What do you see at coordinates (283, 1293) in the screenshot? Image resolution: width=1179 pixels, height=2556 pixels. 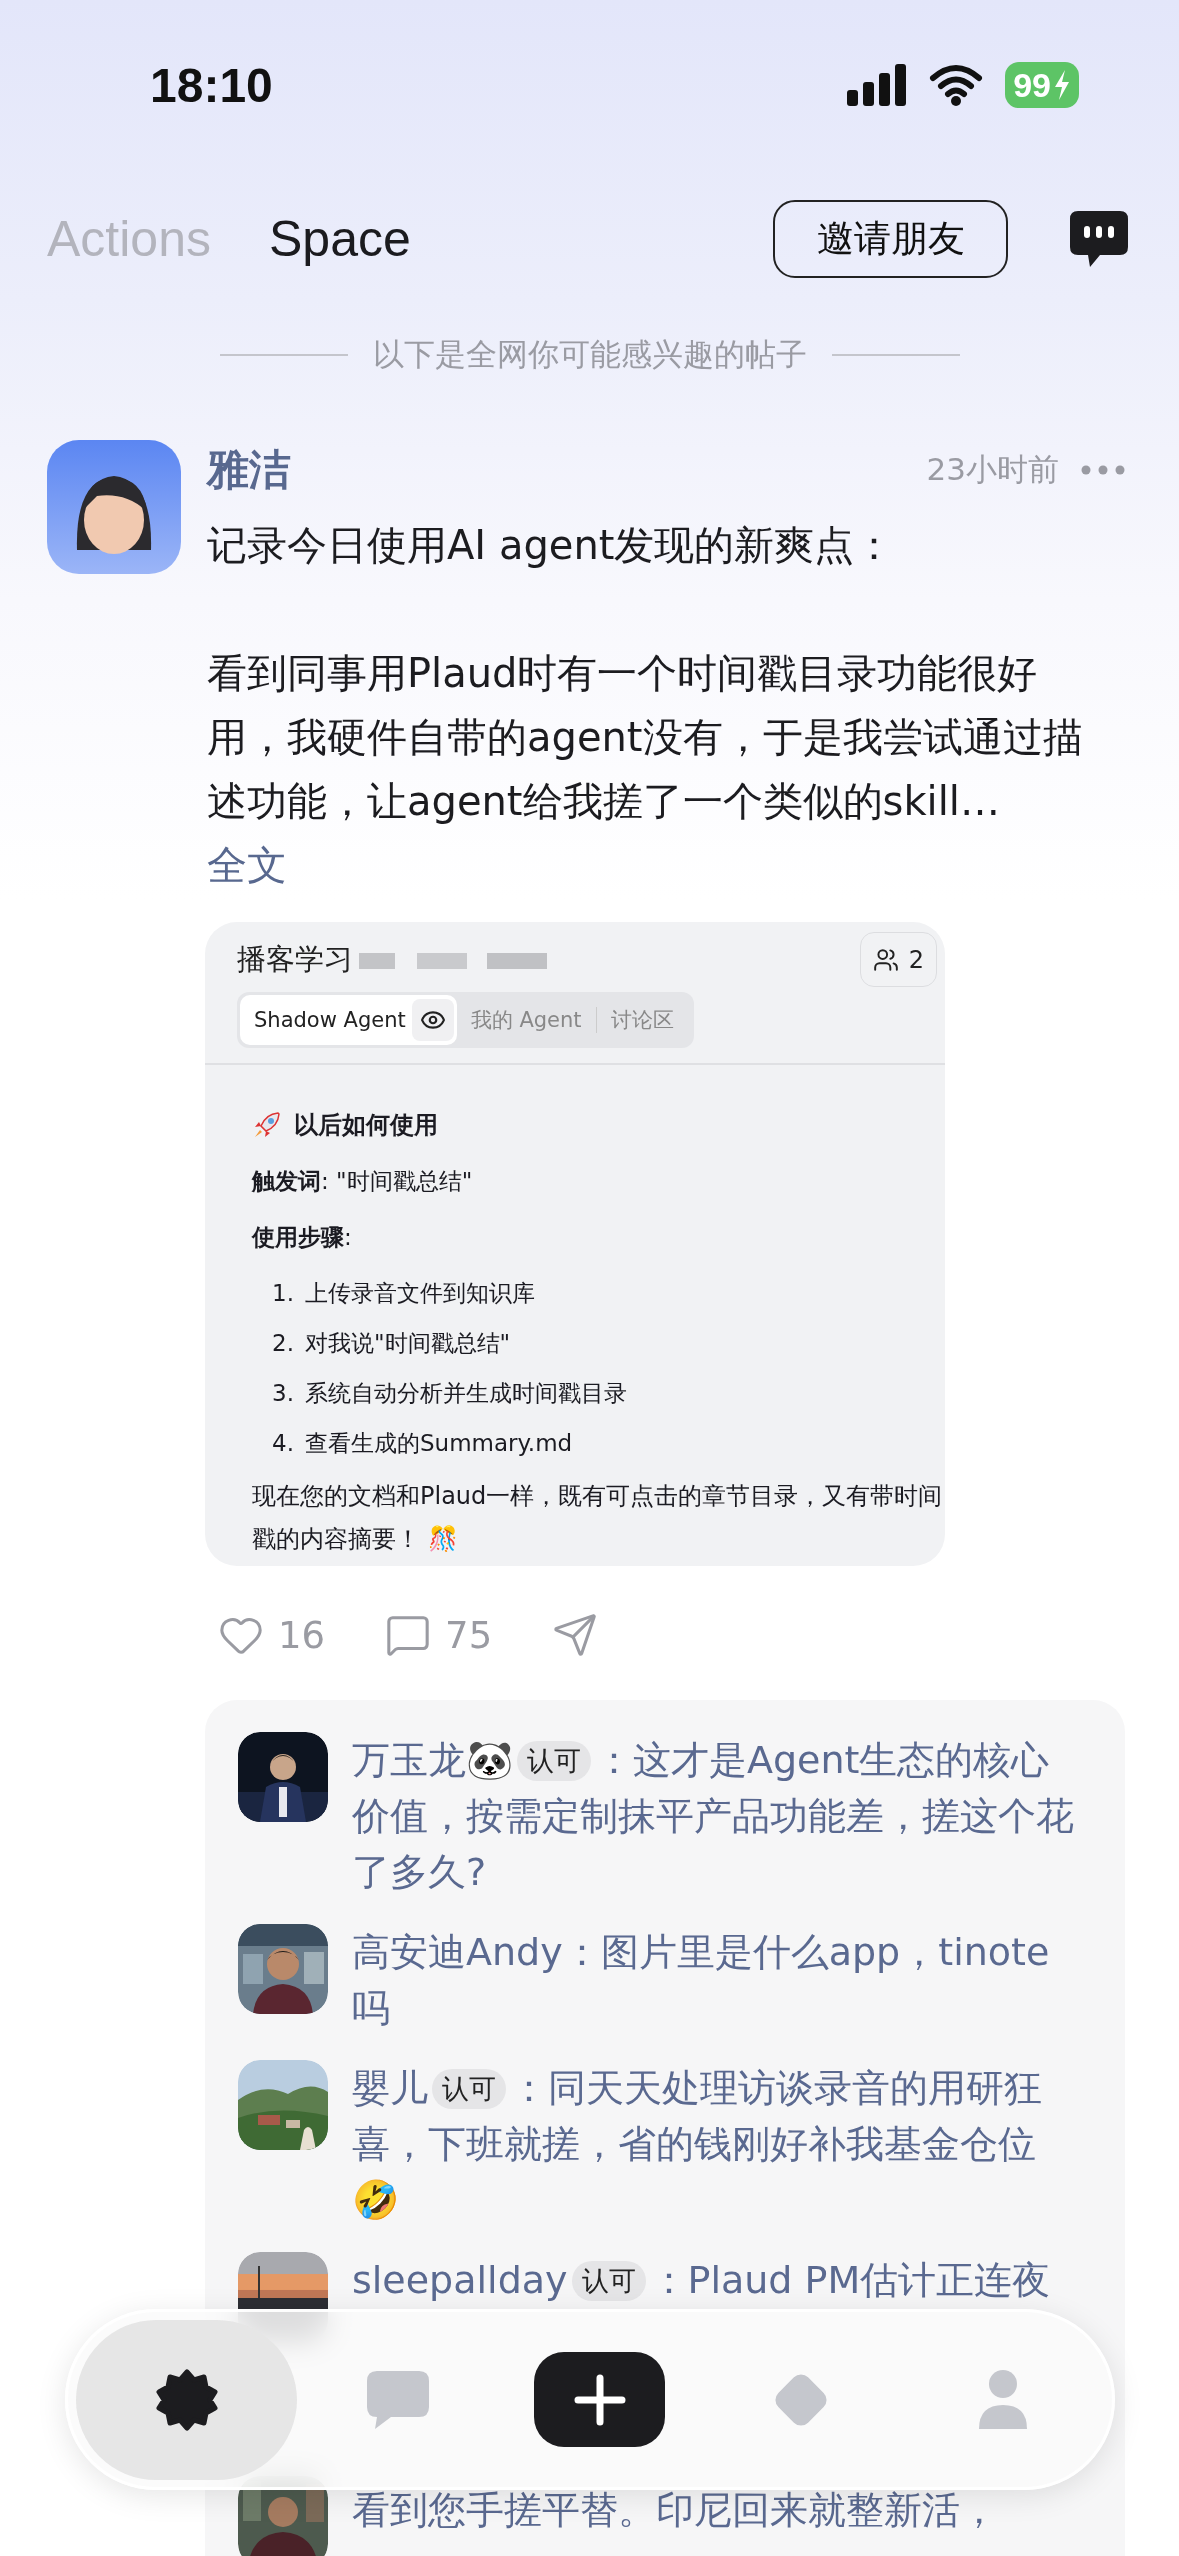 I see `step-number: 1.` at bounding box center [283, 1293].